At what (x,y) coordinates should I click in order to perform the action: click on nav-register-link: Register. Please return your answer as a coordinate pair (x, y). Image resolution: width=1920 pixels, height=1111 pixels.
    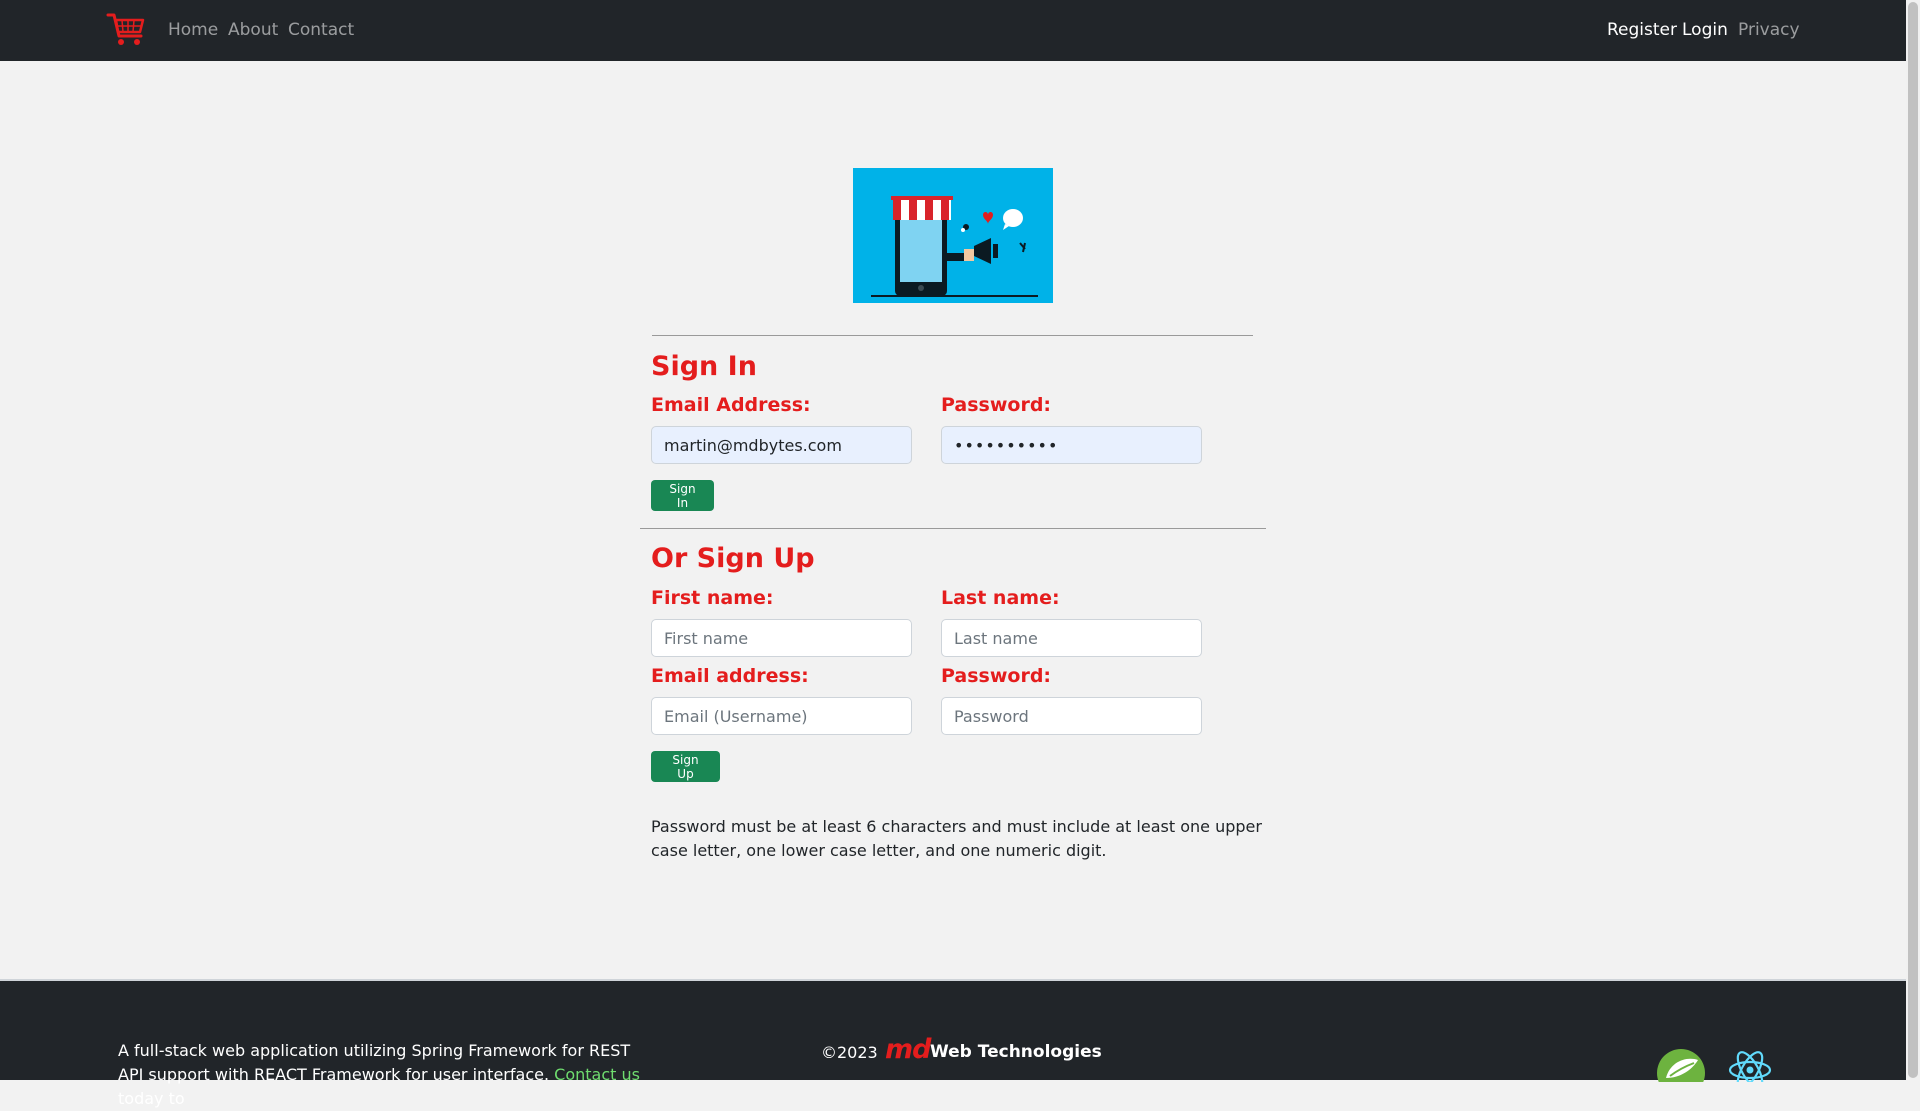
    Looking at the image, I should click on (1642, 30).